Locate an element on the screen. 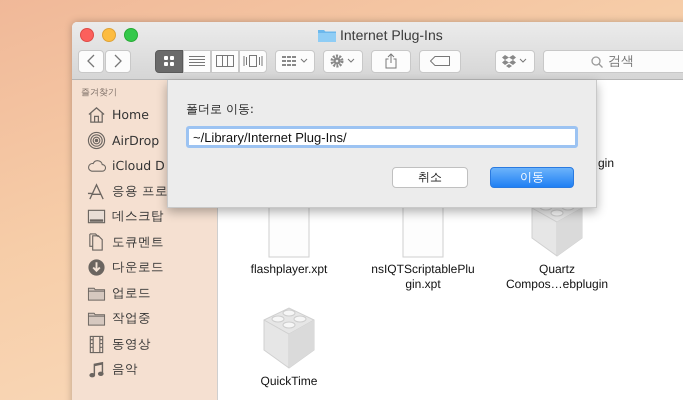  folder-icon is located at coordinates (327, 35).